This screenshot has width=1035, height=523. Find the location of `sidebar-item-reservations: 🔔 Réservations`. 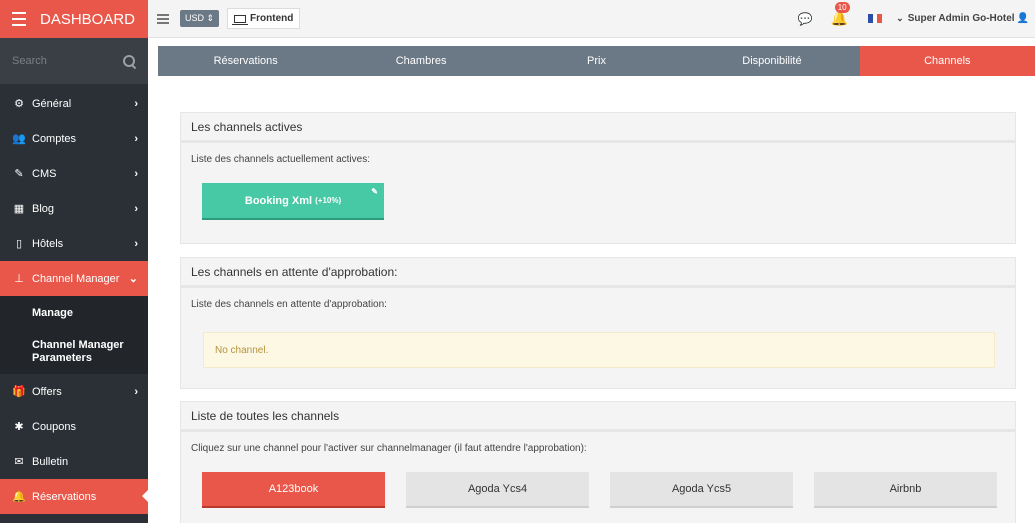

sidebar-item-reservations: 🔔 Réservations is located at coordinates (74, 496).